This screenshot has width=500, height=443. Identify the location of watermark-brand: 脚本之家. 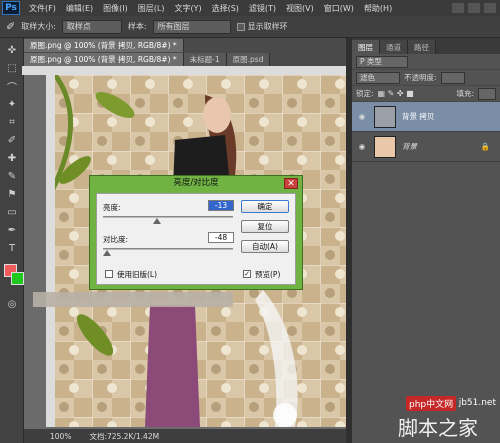
(438, 428).